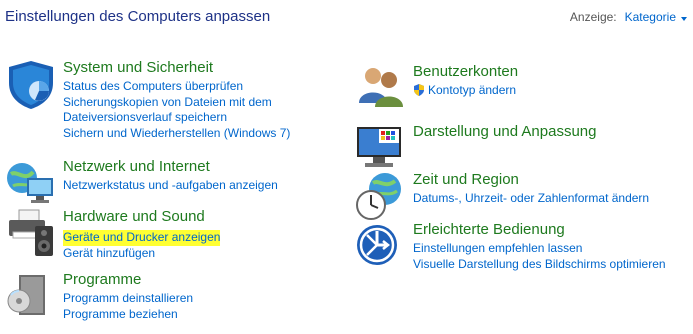 The width and height of the screenshot is (693, 334). I want to click on category-title: Programme, so click(128, 280).